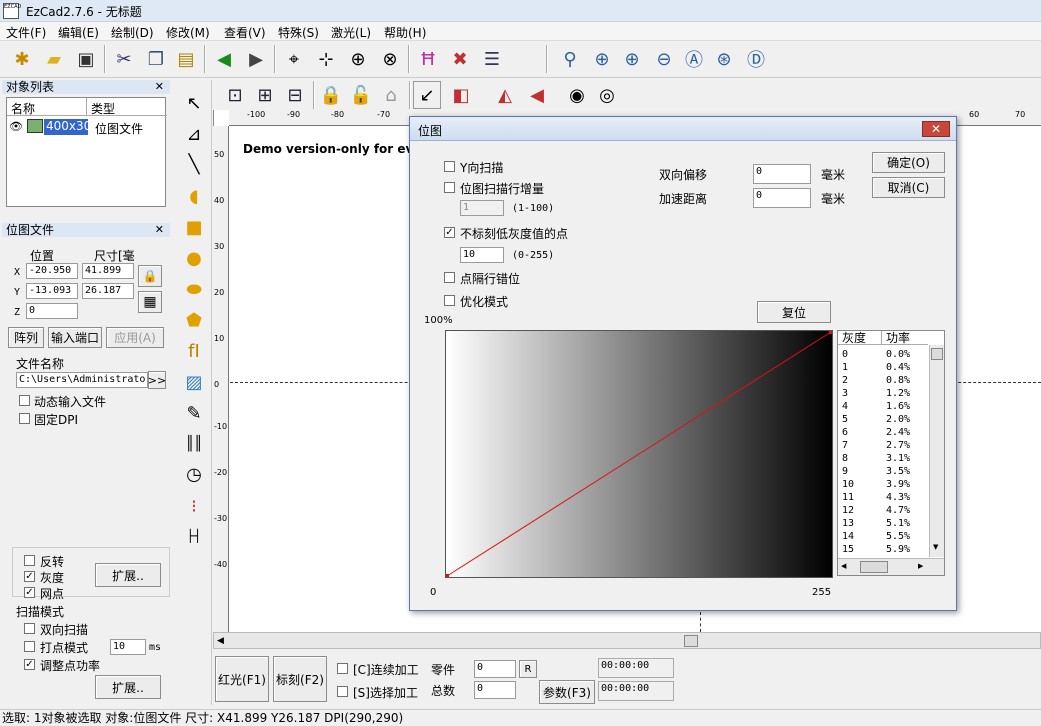 This screenshot has width=1041, height=726. I want to click on io-signal-icon: ⁝, so click(194, 506).